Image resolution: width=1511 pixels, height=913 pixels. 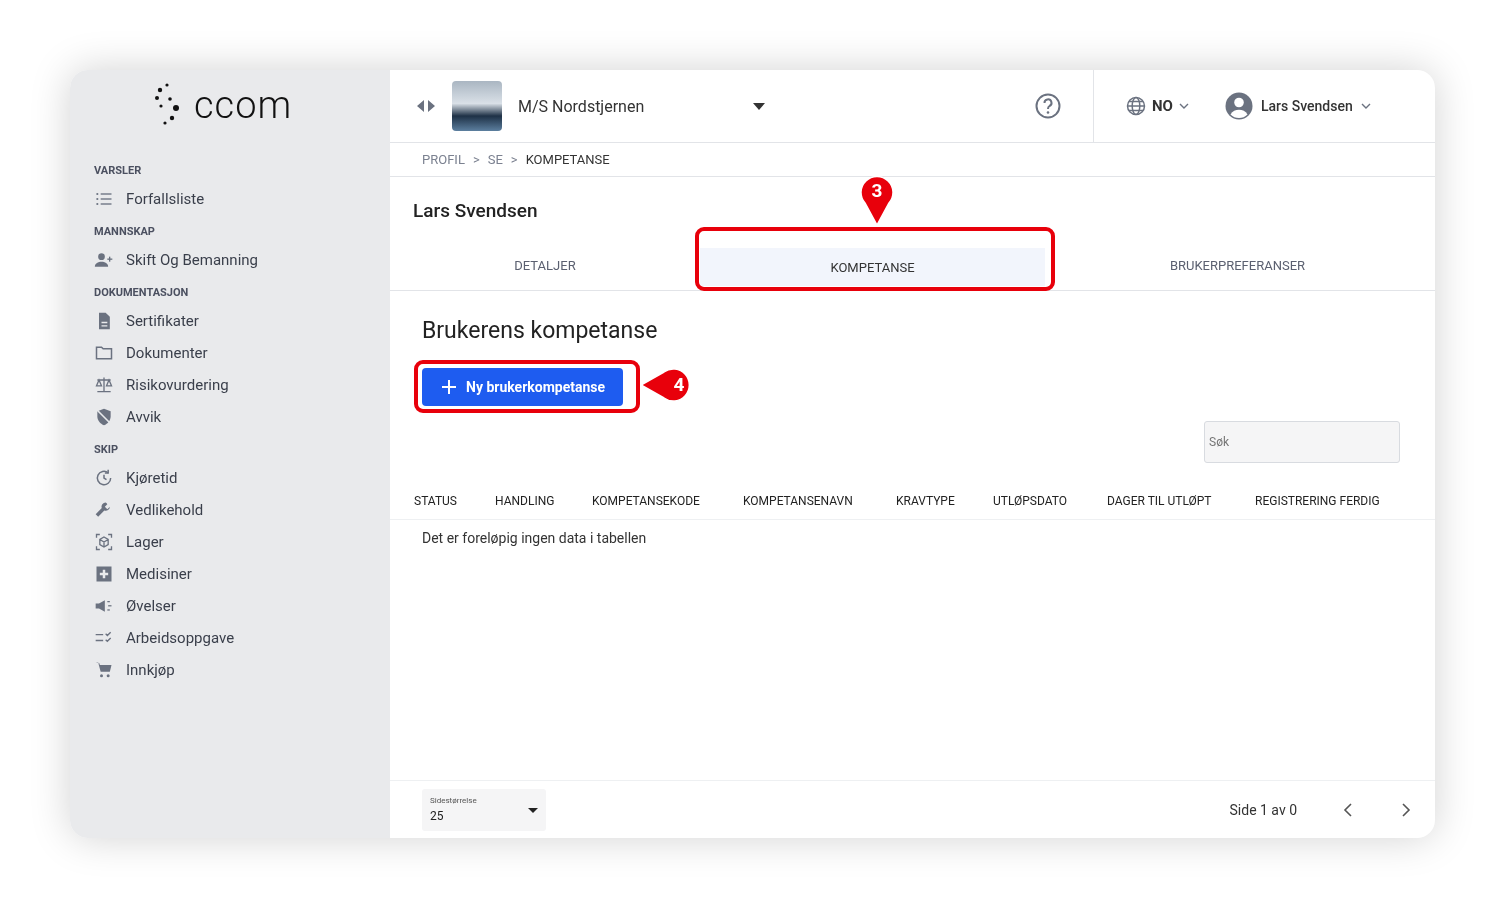 I want to click on people-icon, so click(x=104, y=260).